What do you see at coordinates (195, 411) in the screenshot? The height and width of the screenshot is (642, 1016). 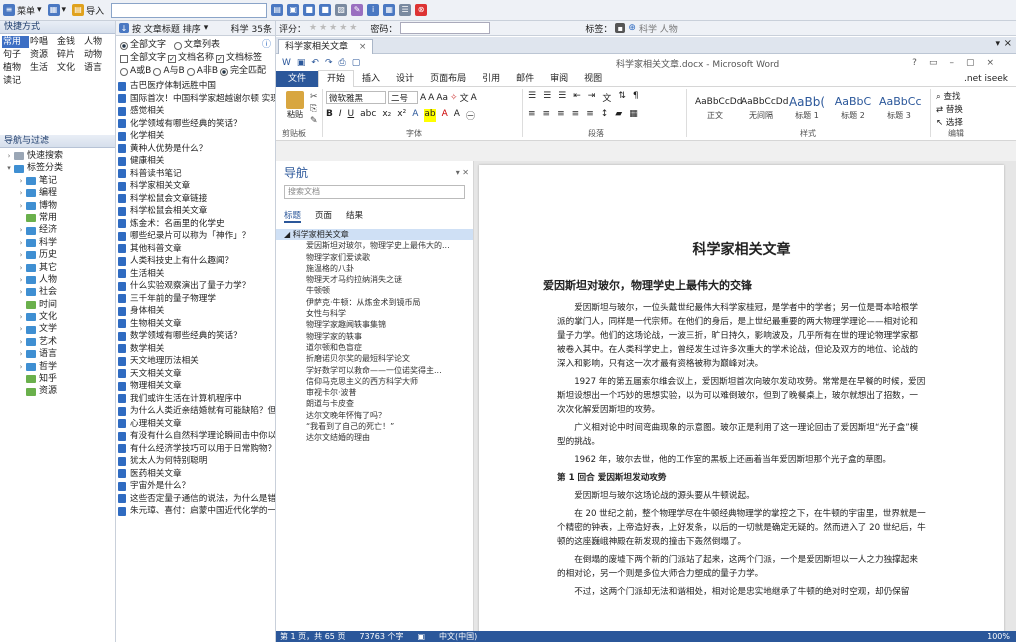 I see `list-item: 为什么人类近亲结婚就有可能缺陷？但动` at bounding box center [195, 411].